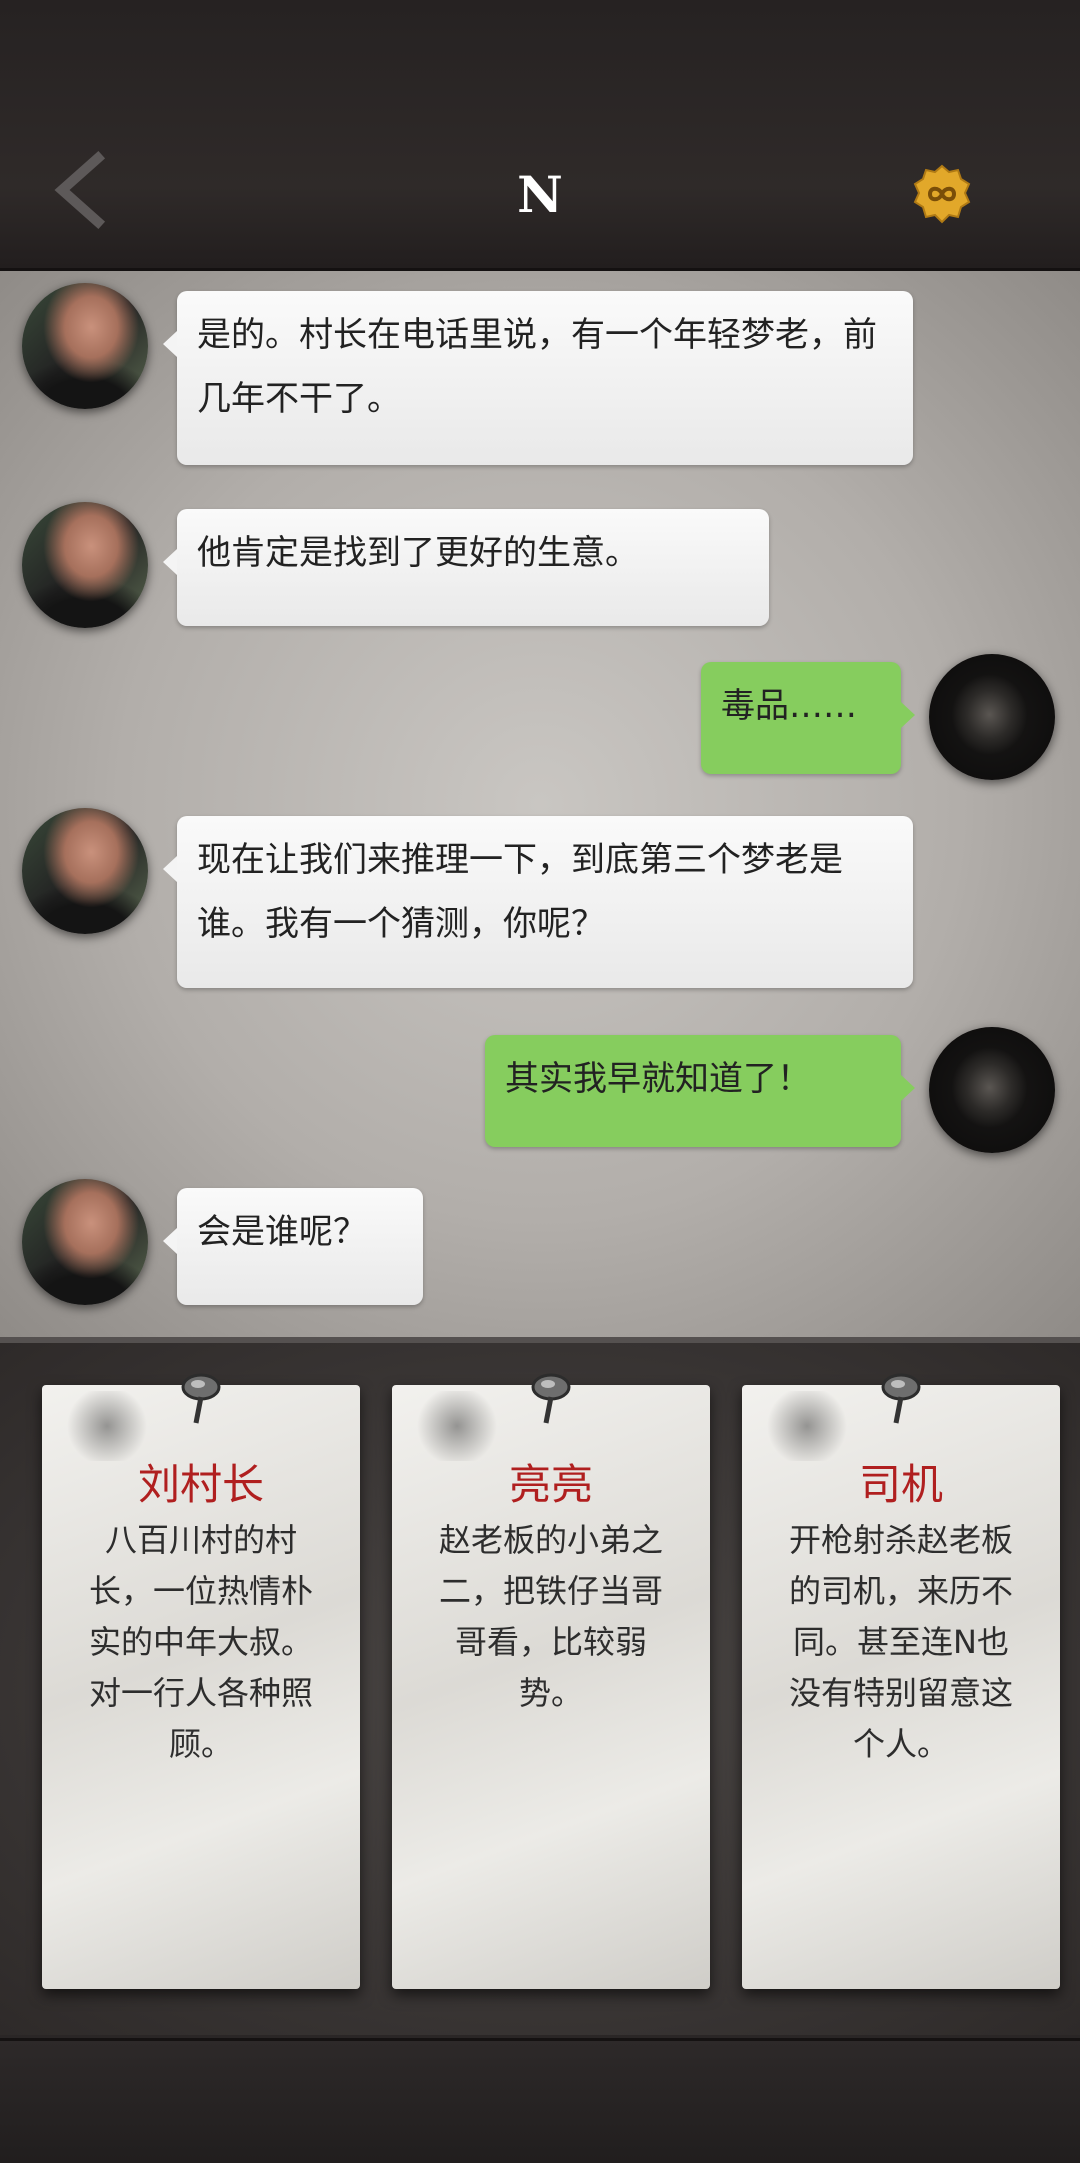 This screenshot has height=2163, width=1080. What do you see at coordinates (200, 1642) in the screenshot?
I see `card-description: 八百川村的村长，一位热情朴实的中年大叔。对一行人各种照顾。` at bounding box center [200, 1642].